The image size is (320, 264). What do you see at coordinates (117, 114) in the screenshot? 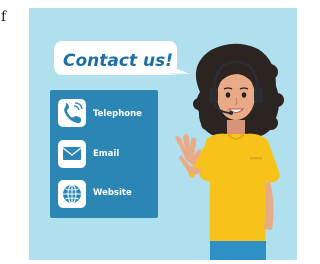
I see `contact-label-telephone: Telephone` at bounding box center [117, 114].